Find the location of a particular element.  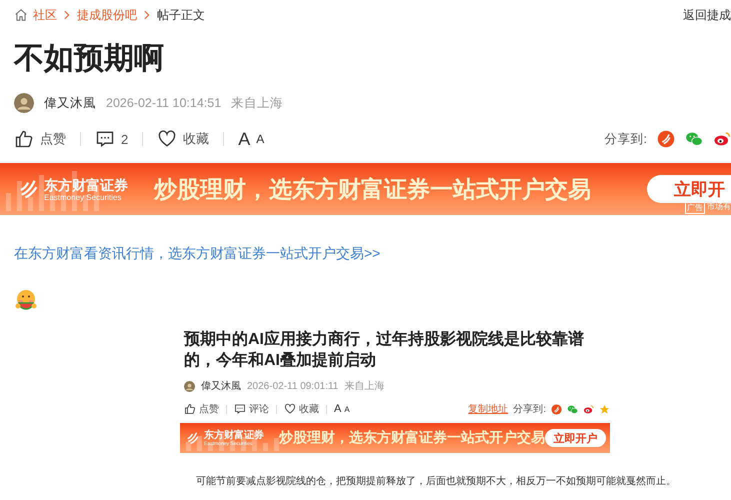

open-account-button: 立即开 is located at coordinates (689, 189).